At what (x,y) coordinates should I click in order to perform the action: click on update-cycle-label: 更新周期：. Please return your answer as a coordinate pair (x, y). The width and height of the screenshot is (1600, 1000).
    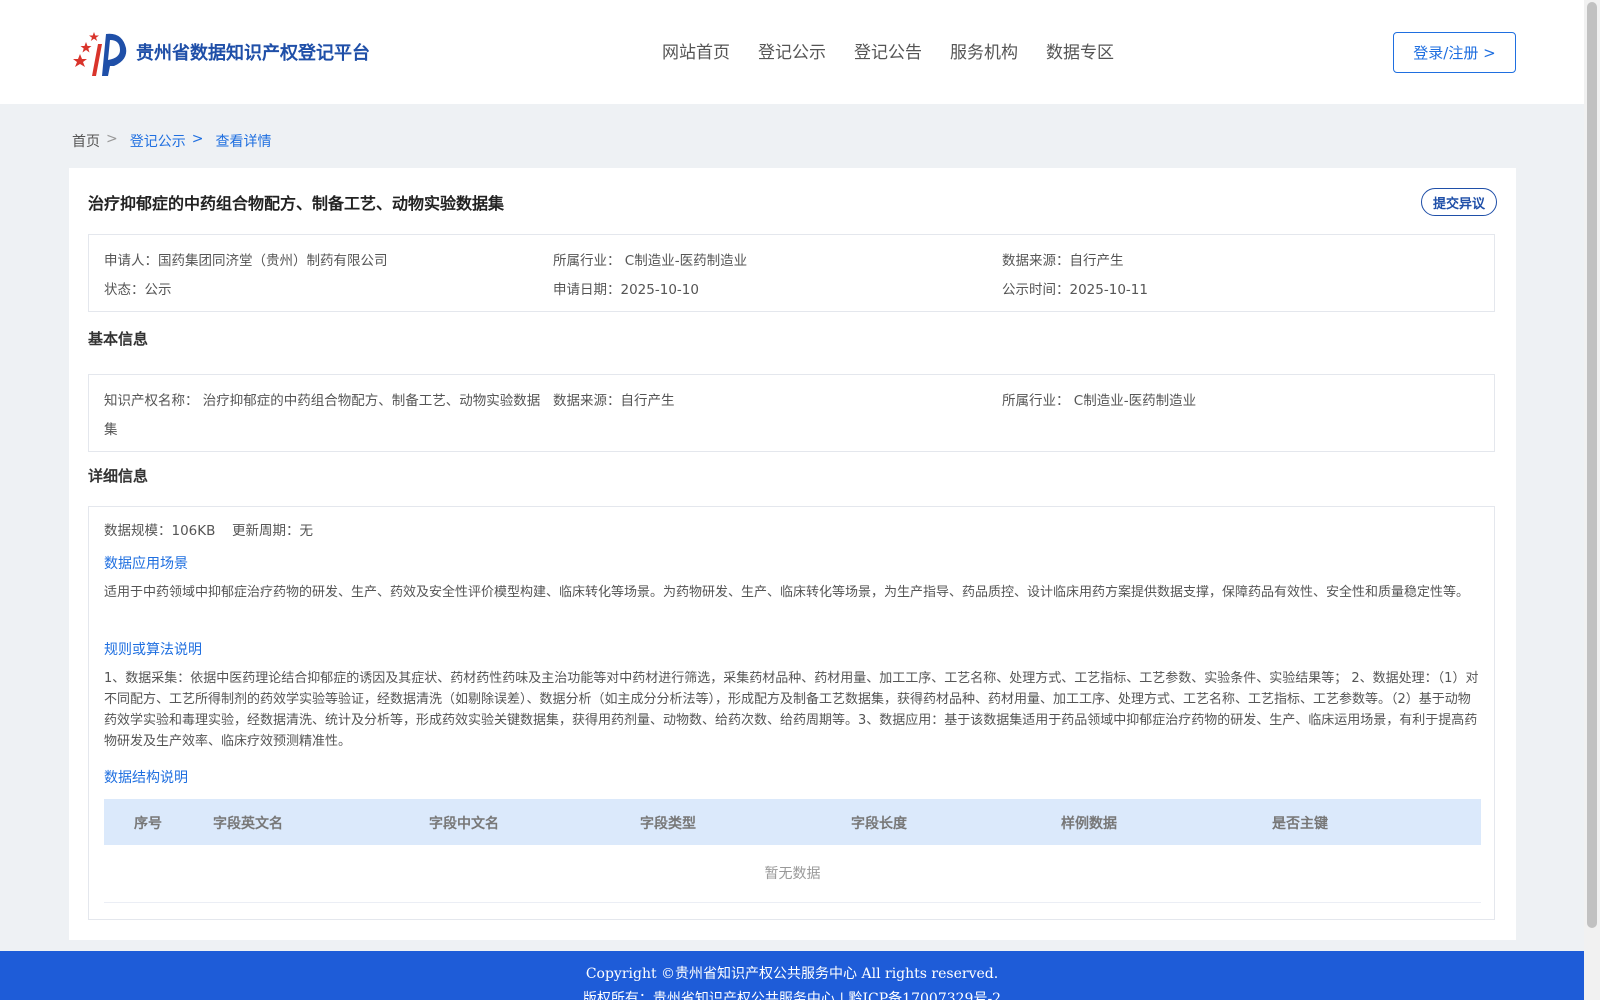
    Looking at the image, I should click on (266, 531).